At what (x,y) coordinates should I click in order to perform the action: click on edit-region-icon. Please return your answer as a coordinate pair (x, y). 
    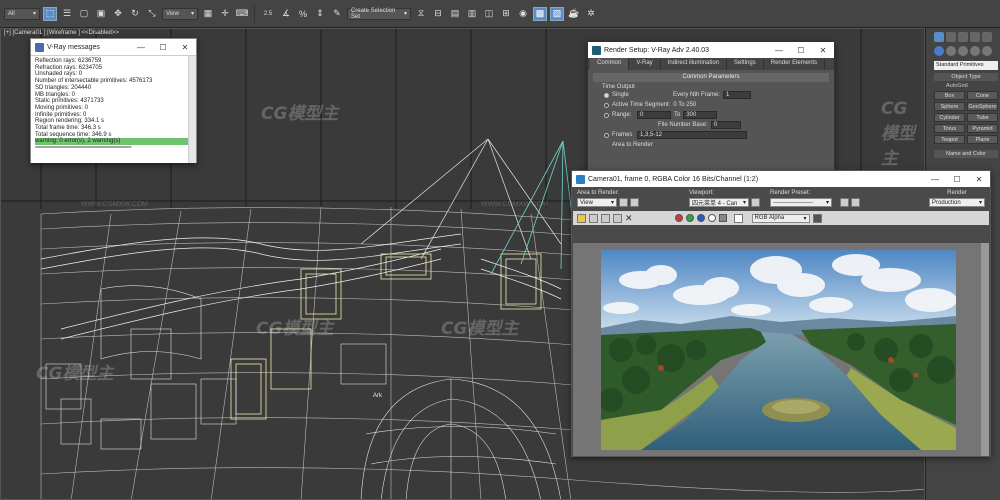
    Looking at the image, I should click on (623, 202).